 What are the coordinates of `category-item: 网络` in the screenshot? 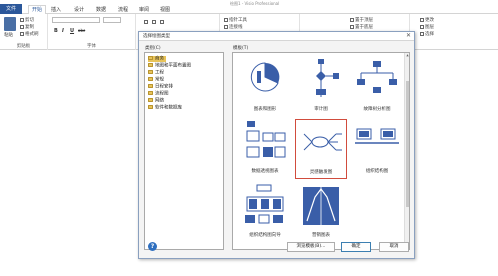 It's located at (156, 101).